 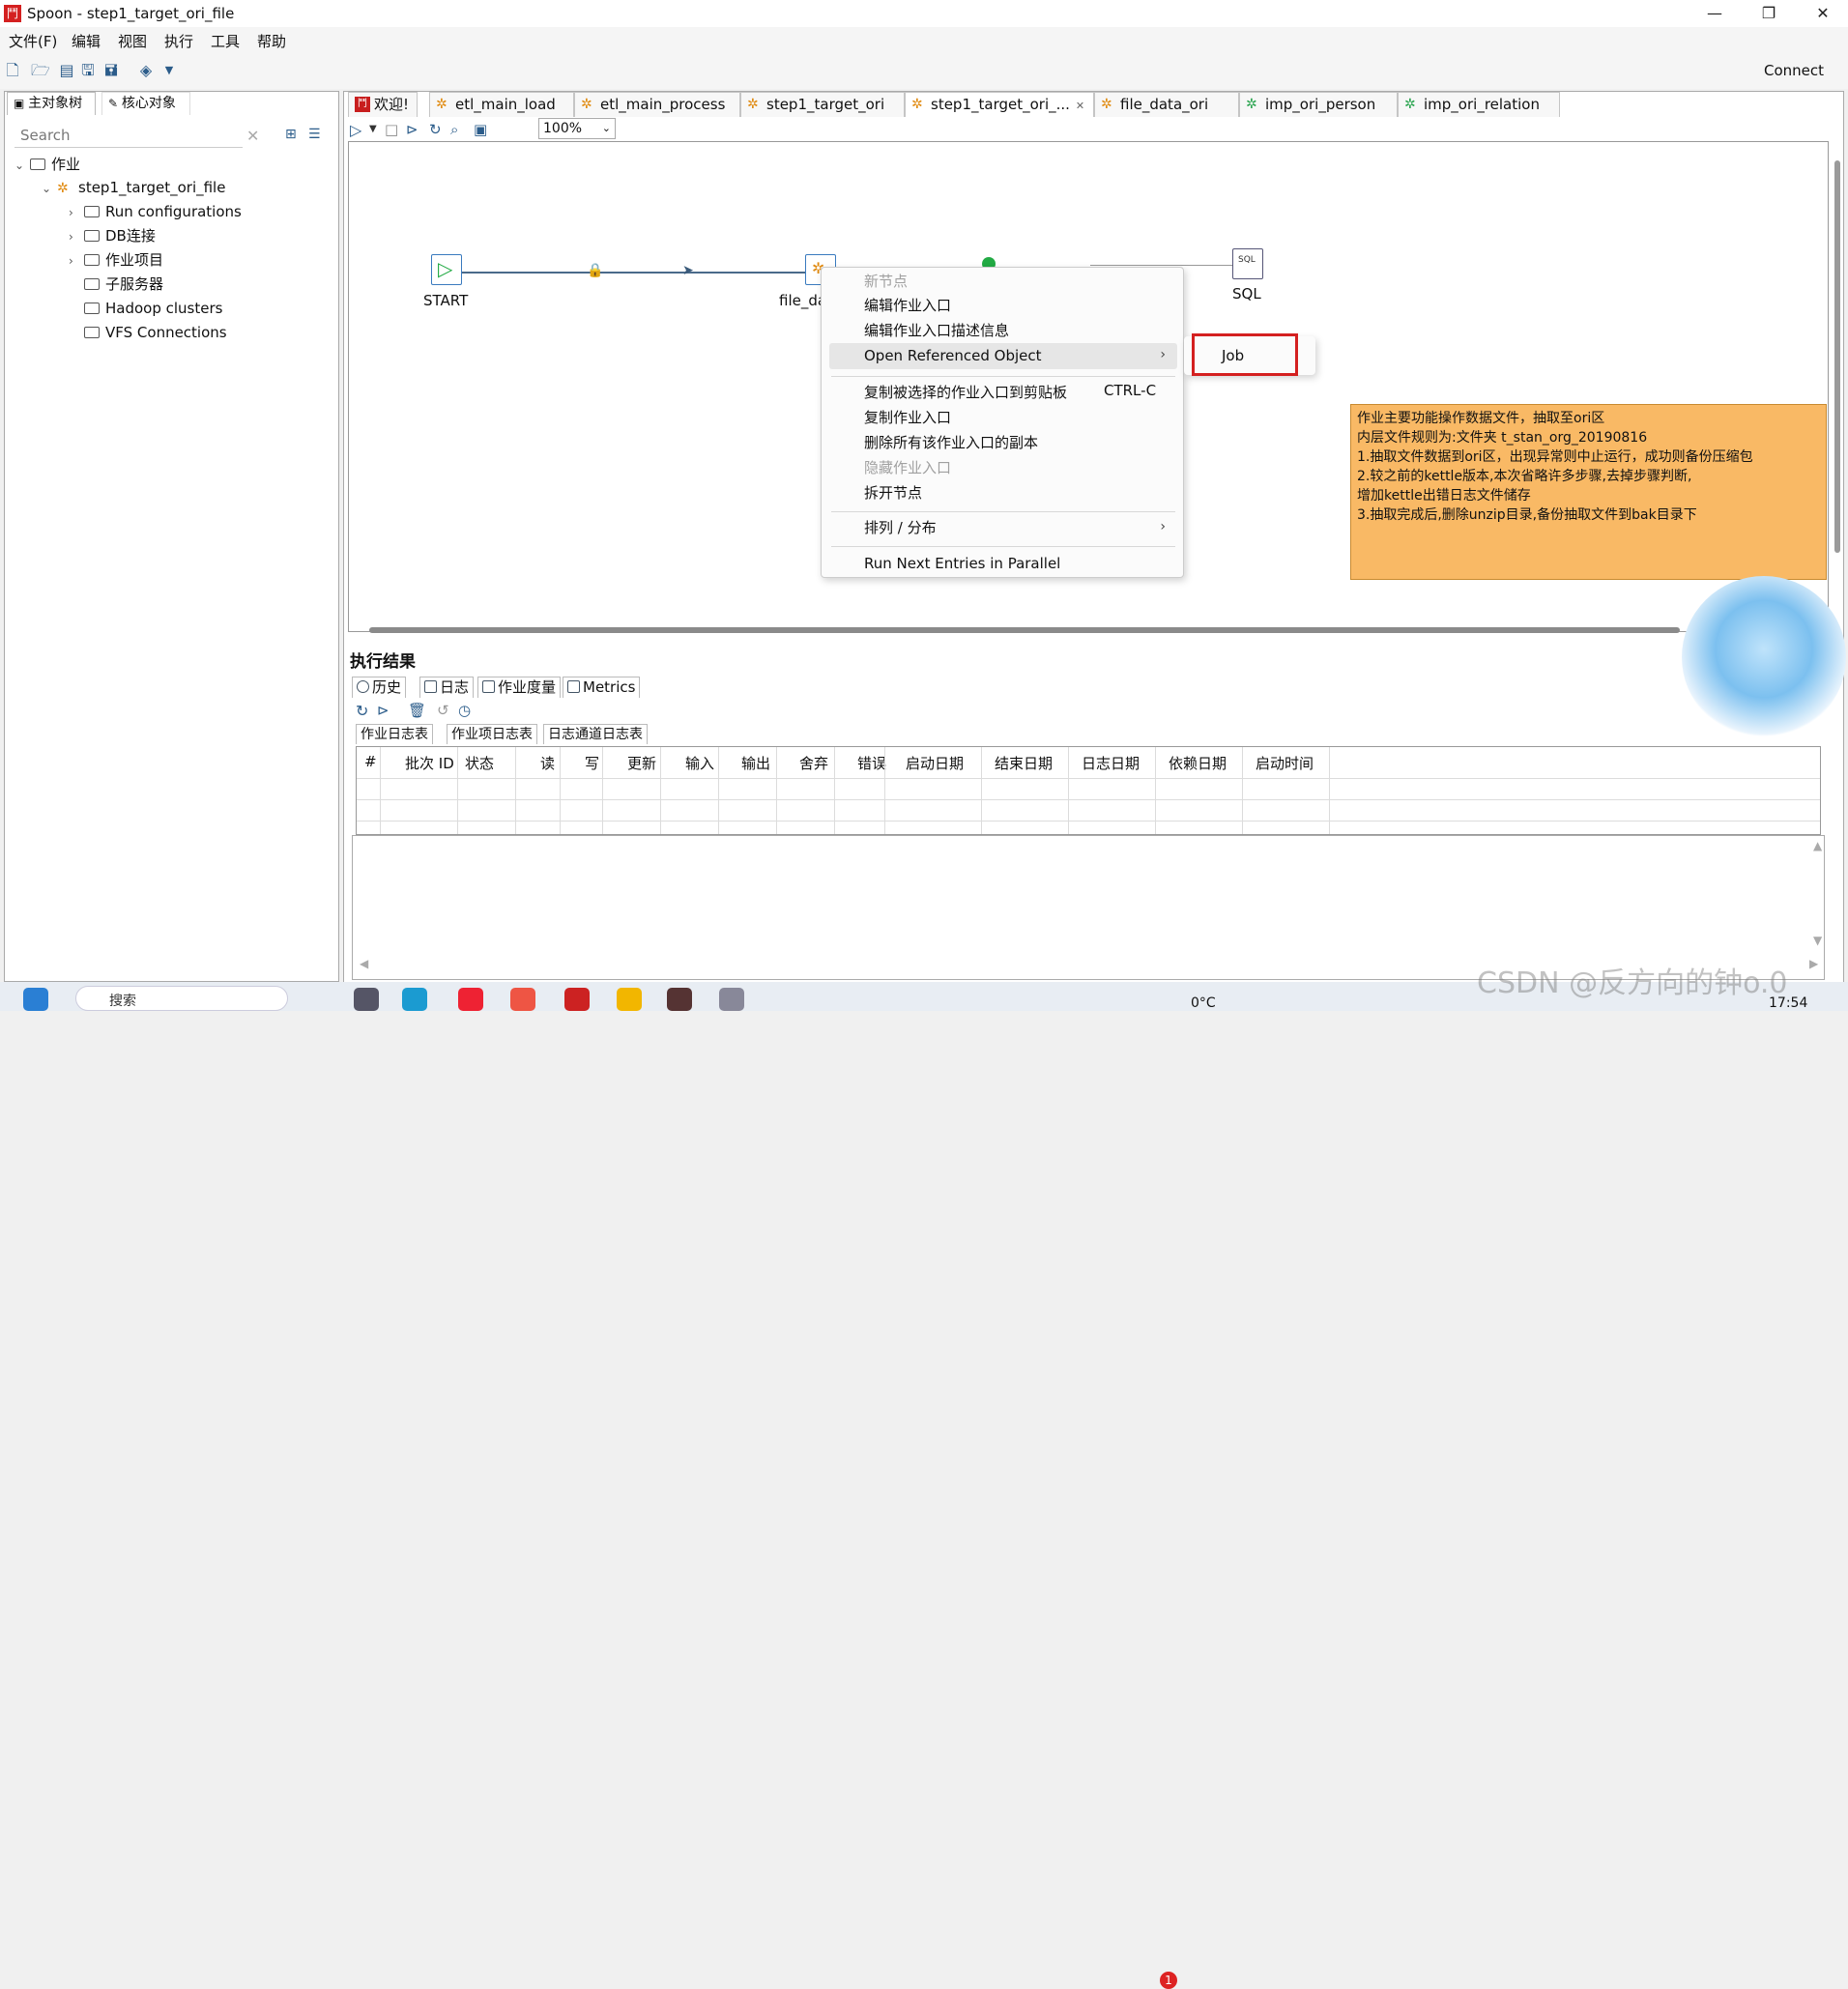 What do you see at coordinates (128, 135) in the screenshot?
I see `search-input: Search` at bounding box center [128, 135].